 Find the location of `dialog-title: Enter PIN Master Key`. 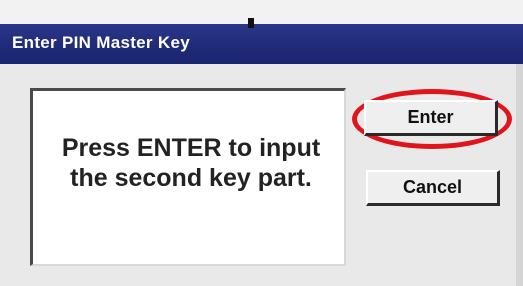

dialog-title: Enter PIN Master Key is located at coordinates (101, 42).